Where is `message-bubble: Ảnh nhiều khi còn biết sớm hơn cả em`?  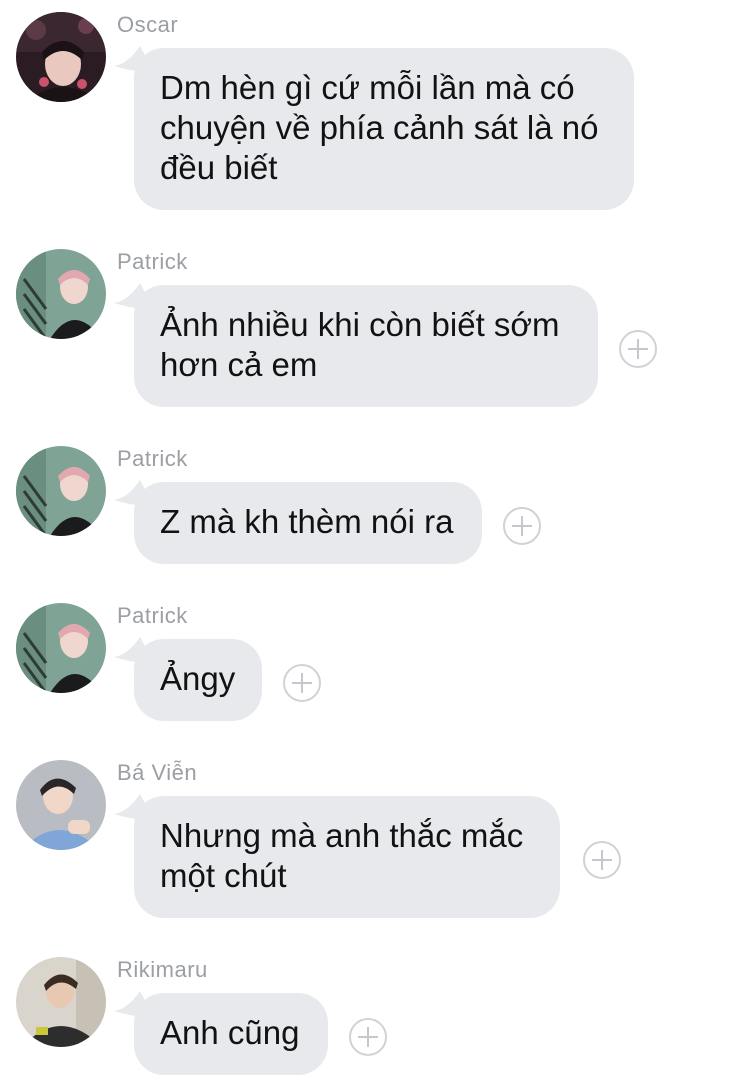 message-bubble: Ảnh nhiều khi còn biết sớm hơn cả em is located at coordinates (366, 346).